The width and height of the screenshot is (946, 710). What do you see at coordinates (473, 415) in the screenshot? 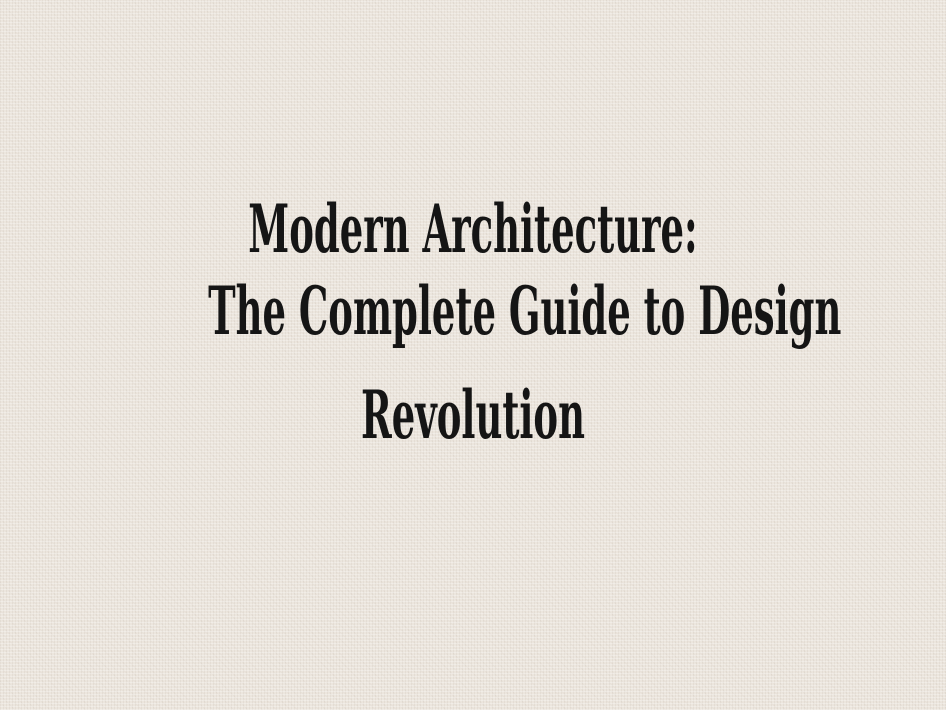
I see `title-line-3: Revolution` at bounding box center [473, 415].